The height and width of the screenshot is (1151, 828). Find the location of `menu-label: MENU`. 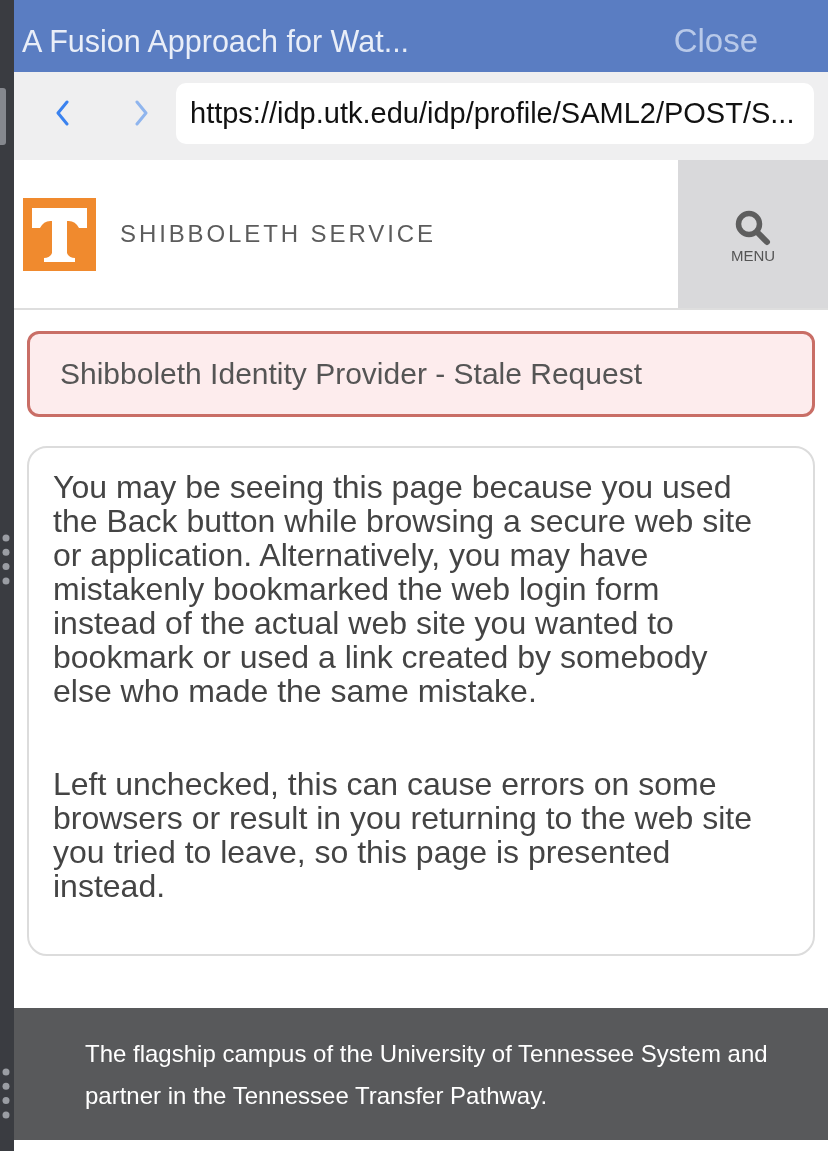

menu-label: MENU is located at coordinates (753, 255).